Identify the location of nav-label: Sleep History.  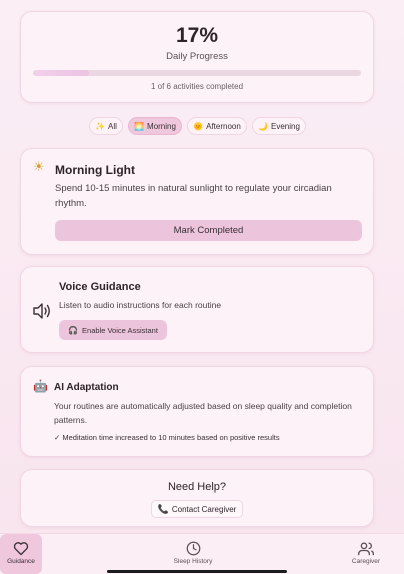
(193, 561).